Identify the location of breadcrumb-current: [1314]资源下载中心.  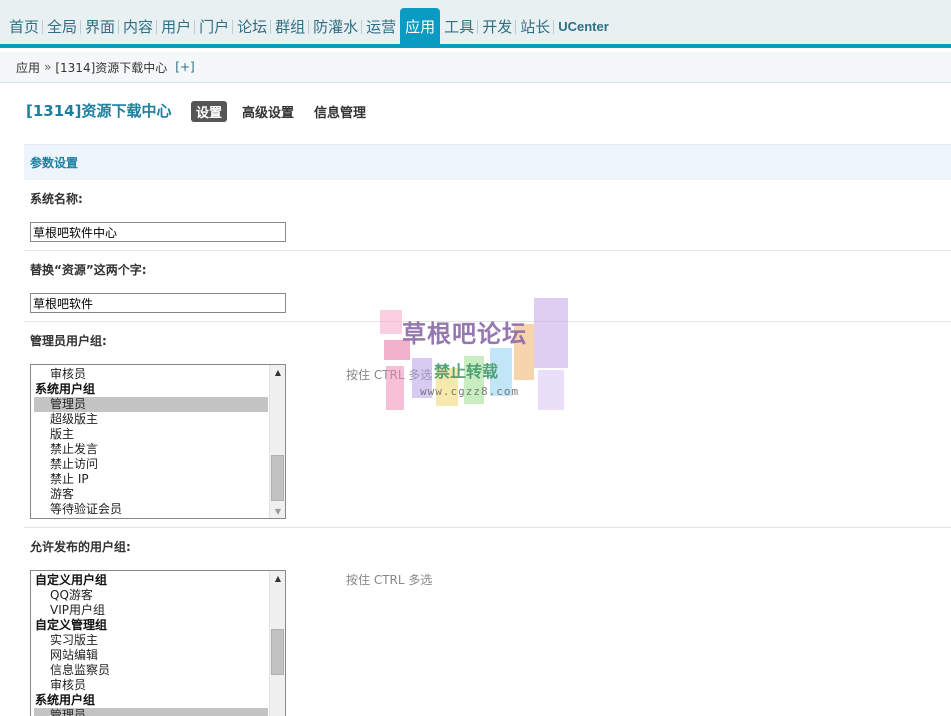
(111, 67).